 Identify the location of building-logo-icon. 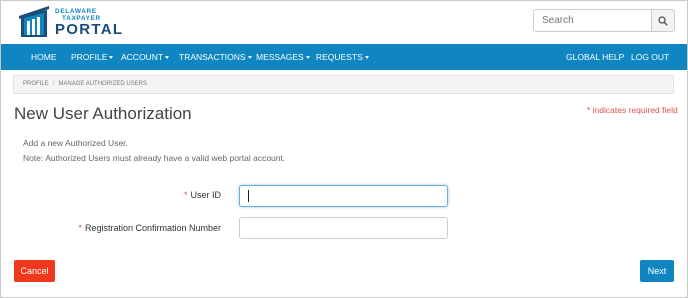
(34, 21).